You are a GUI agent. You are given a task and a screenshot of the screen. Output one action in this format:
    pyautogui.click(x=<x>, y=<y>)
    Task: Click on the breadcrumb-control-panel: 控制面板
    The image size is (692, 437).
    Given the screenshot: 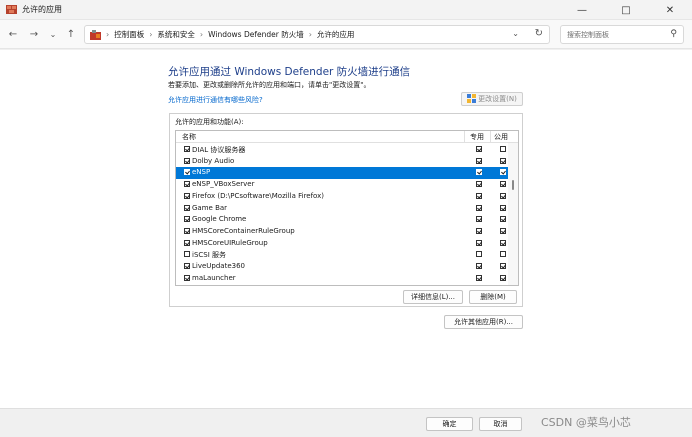 What is the action you would take?
    pyautogui.click(x=129, y=34)
    